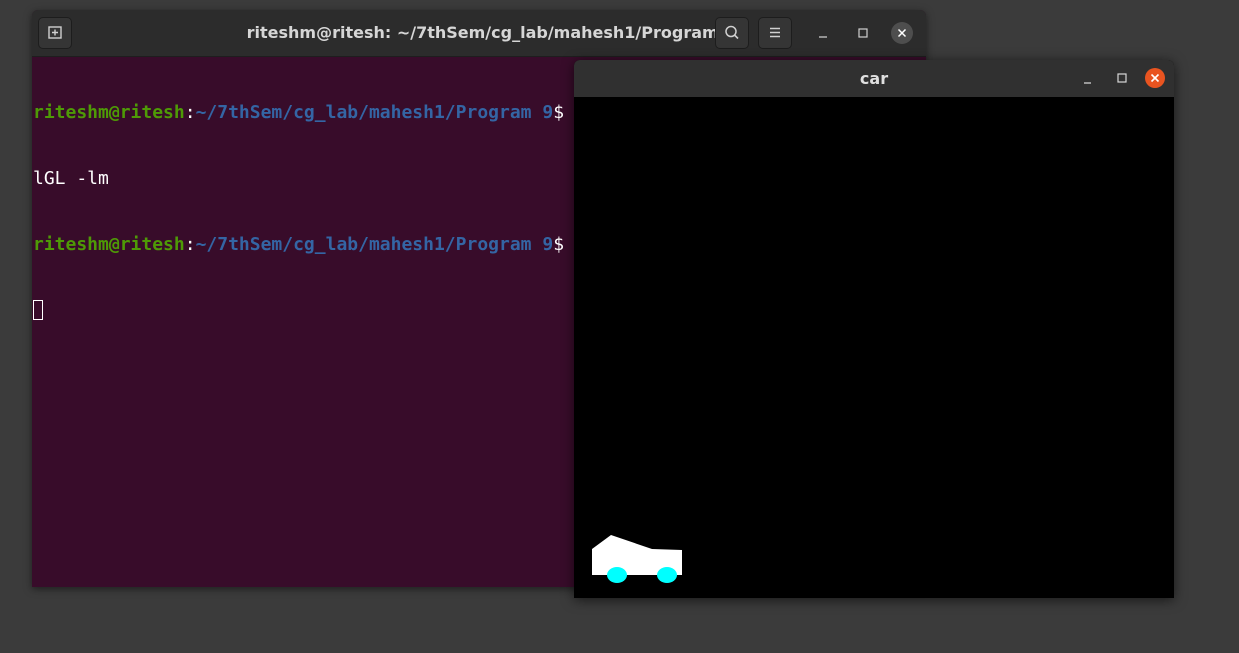 This screenshot has height=653, width=1239. I want to click on car-front-wheel, so click(667, 575).